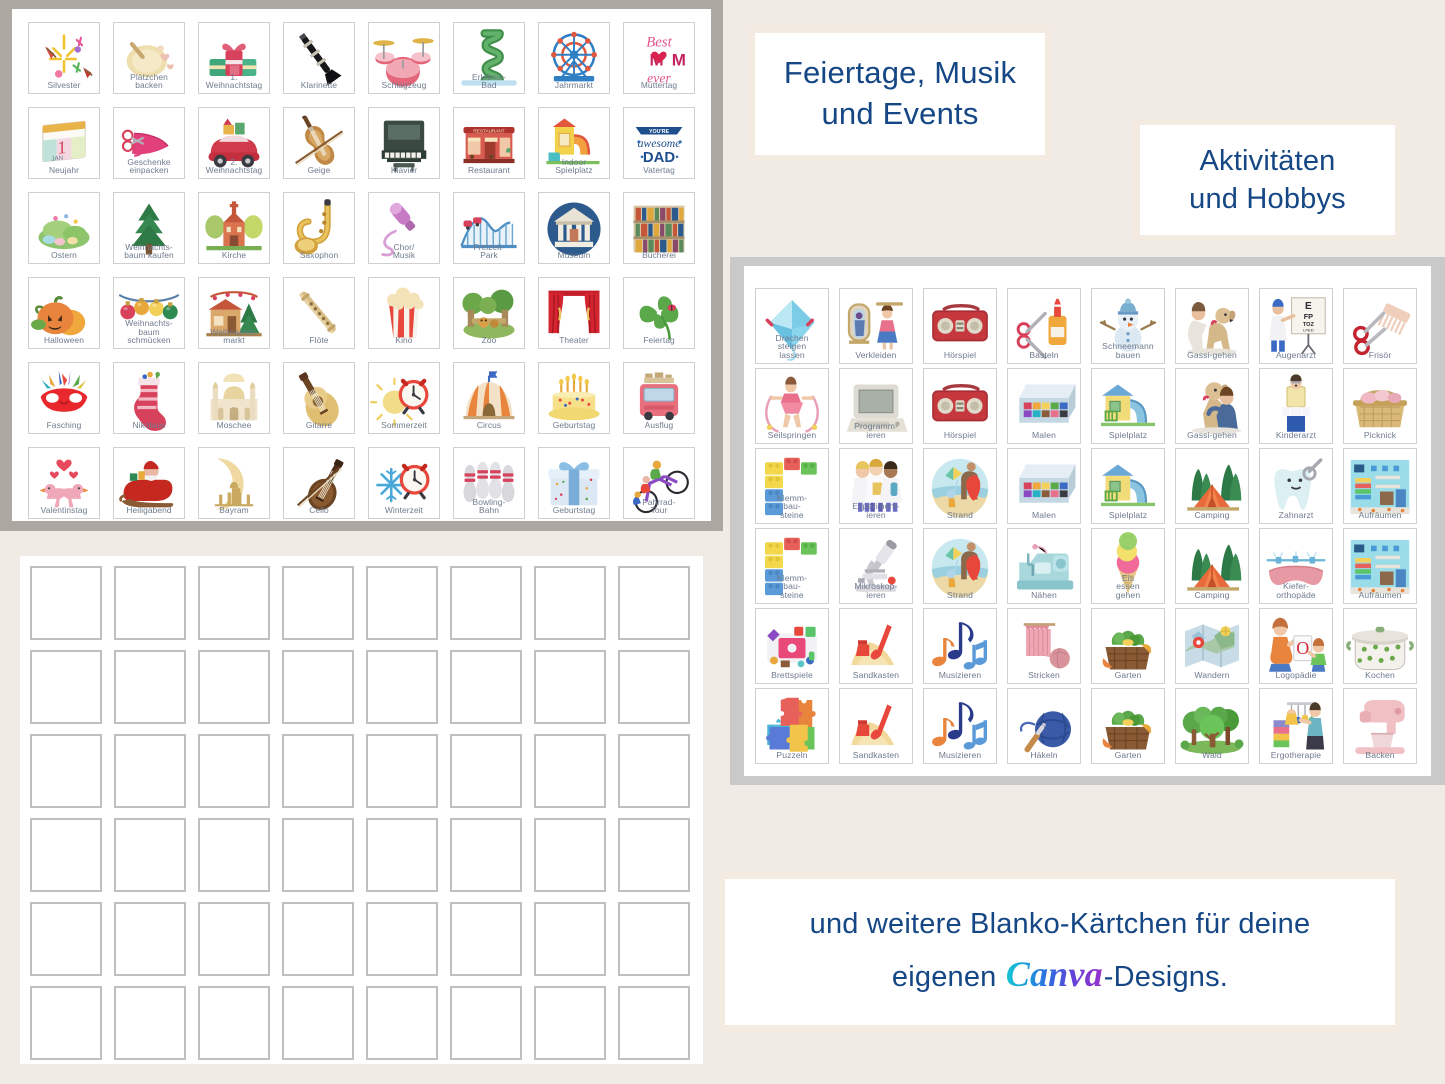 Image resolution: width=1445 pixels, height=1084 pixels. What do you see at coordinates (574, 228) in the screenshot?
I see `card: Museum` at bounding box center [574, 228].